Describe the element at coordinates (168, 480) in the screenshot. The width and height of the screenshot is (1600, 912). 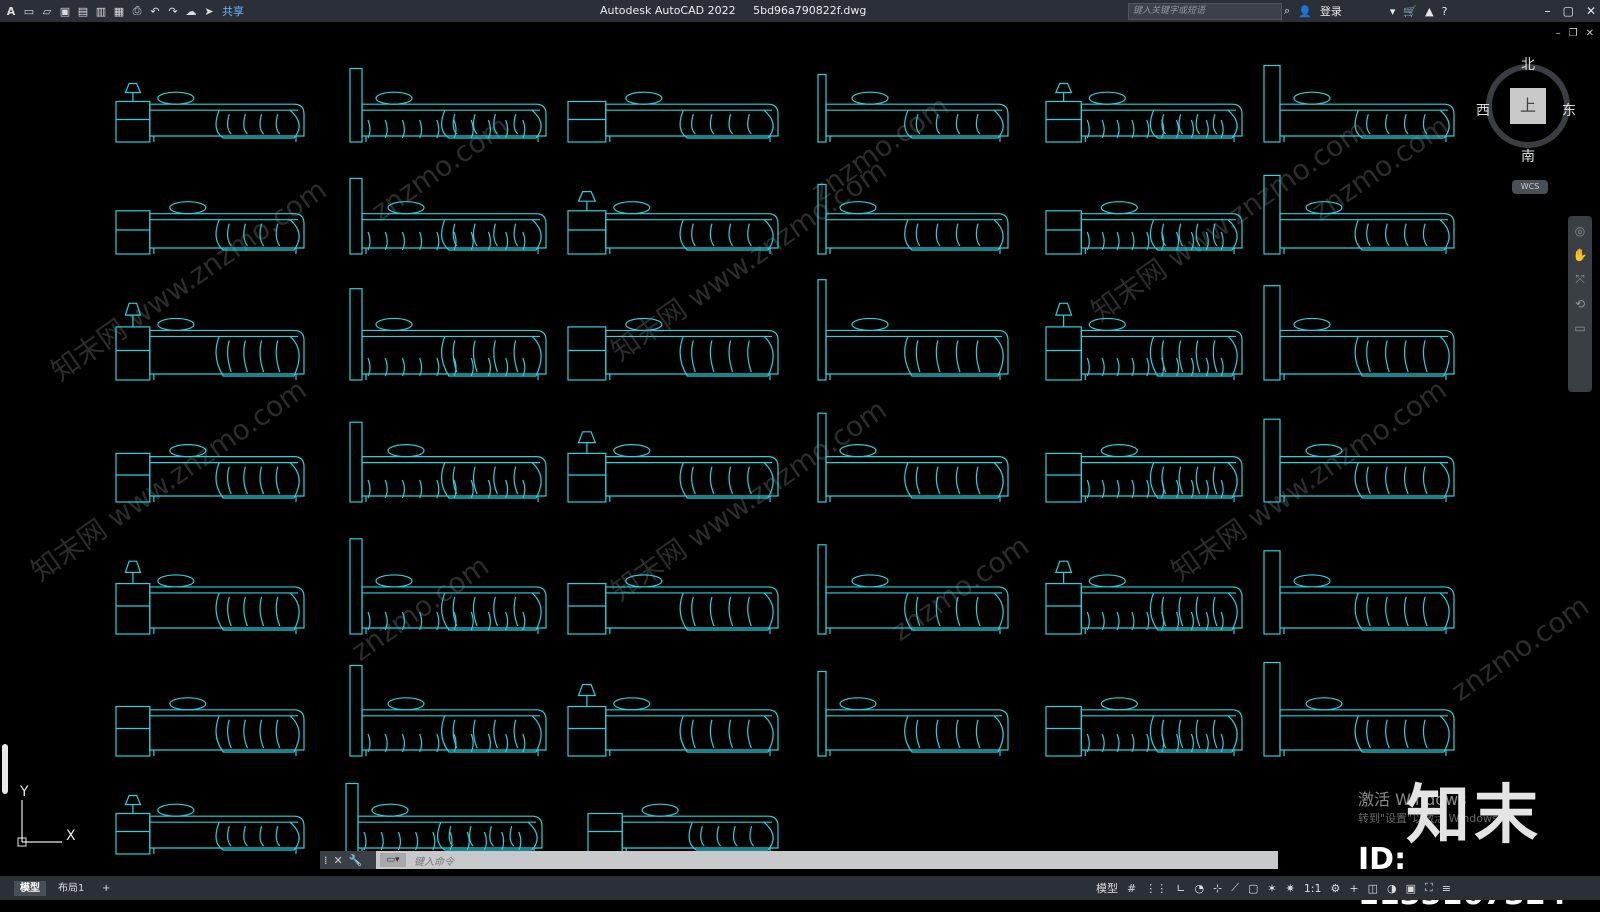
I see `site-watermark: 知末网 www.znzmo.com` at that location.